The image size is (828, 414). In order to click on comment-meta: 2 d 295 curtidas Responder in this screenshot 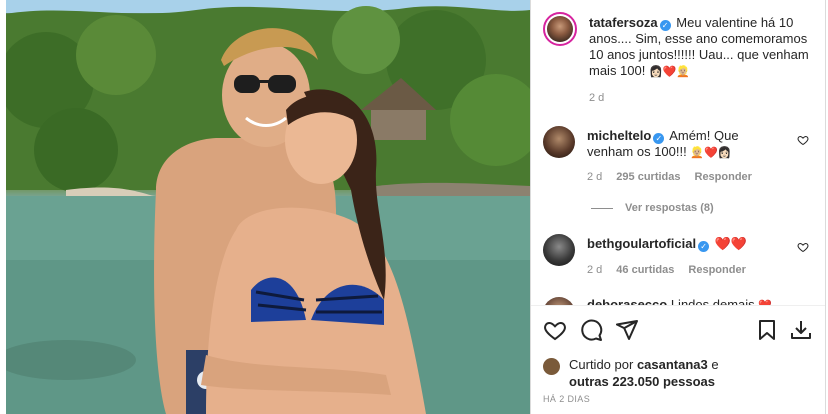, I will do `click(676, 177)`.